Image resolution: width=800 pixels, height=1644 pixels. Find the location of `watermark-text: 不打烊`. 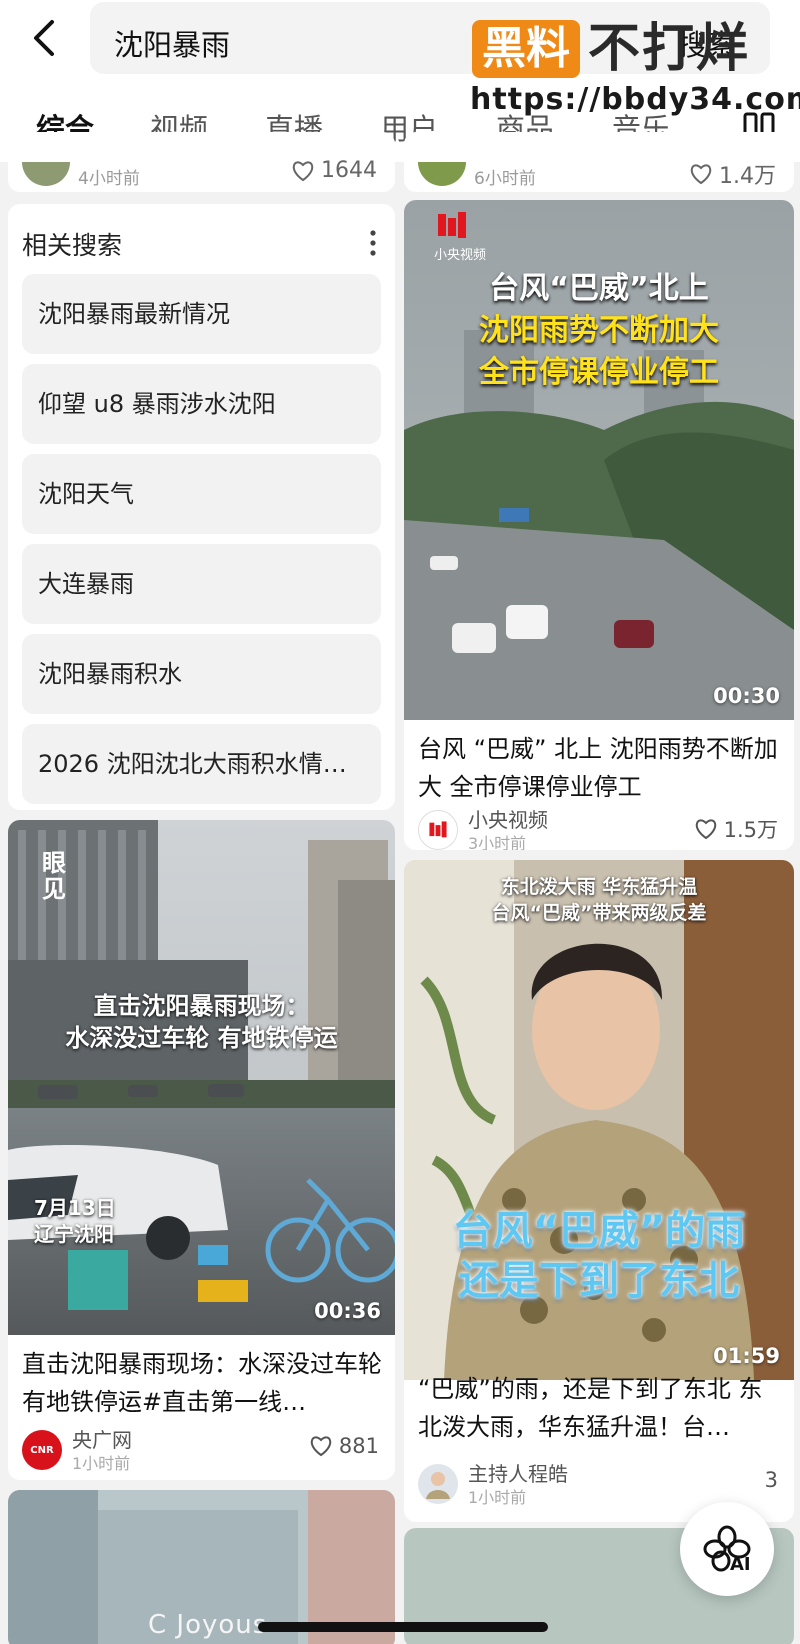

watermark-text: 不打烊 is located at coordinates (669, 49).